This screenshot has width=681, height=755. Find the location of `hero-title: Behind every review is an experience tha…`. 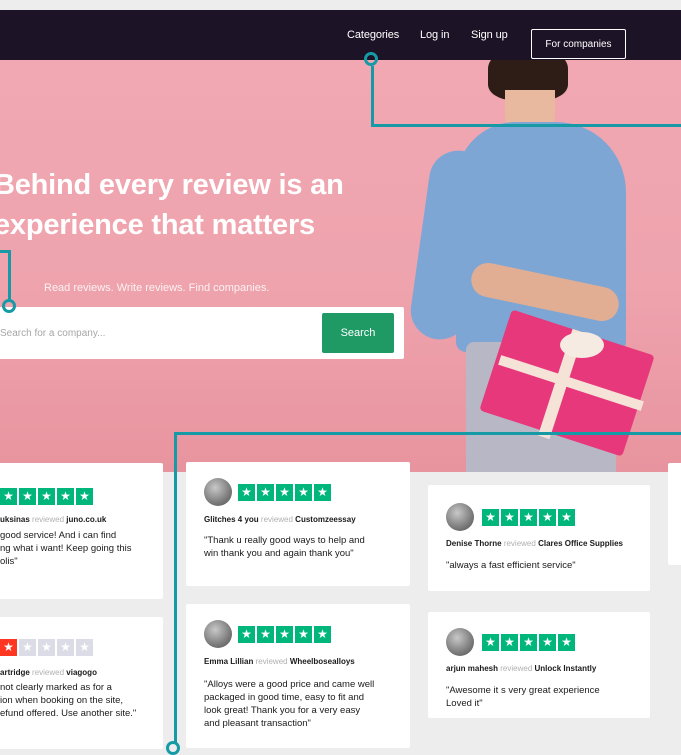

hero-title: Behind every review is an experience tha… is located at coordinates (207, 205).